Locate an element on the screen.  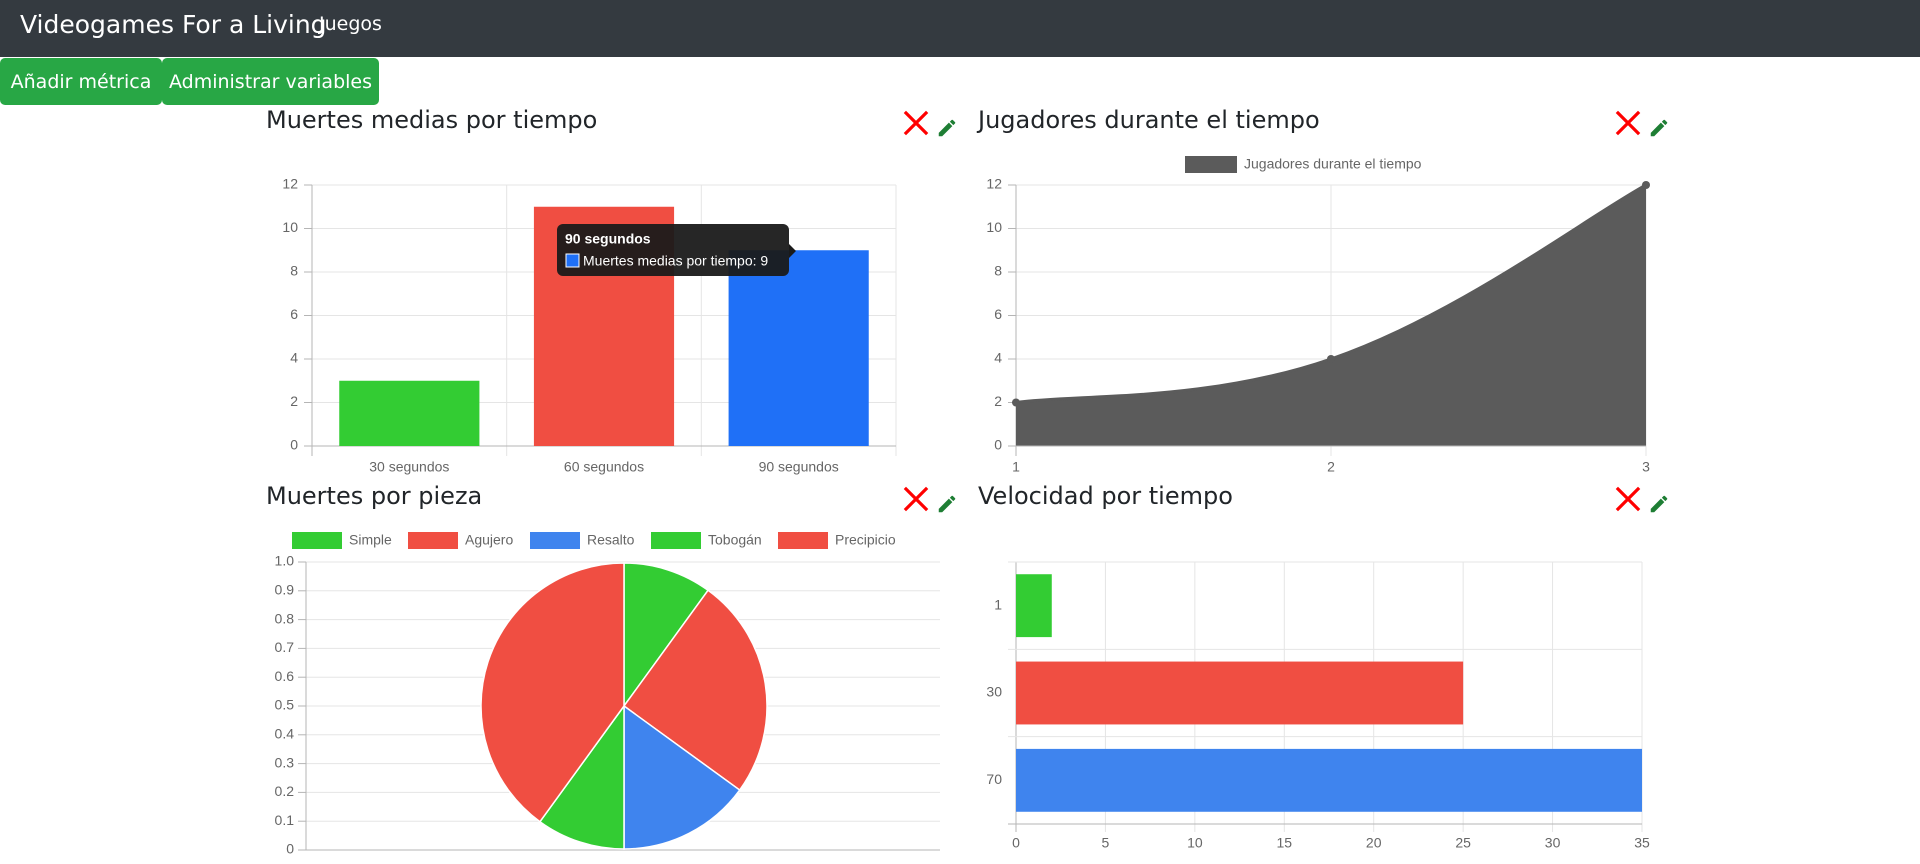
chart4-x-tick-label: 0 is located at coordinates (1016, 843).